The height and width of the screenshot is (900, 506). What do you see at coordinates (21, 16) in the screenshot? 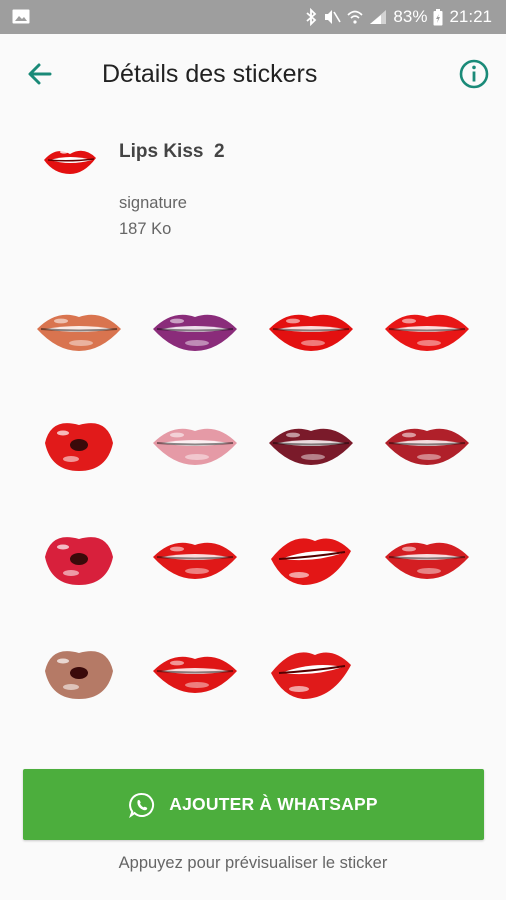
I see `gallery-notification-icon` at bounding box center [21, 16].